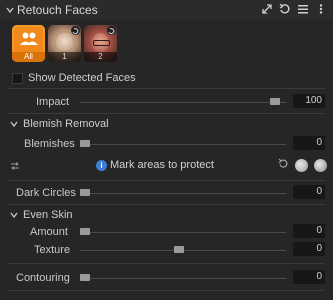  I want to click on even-skin-title: Even Skin, so click(48, 215).